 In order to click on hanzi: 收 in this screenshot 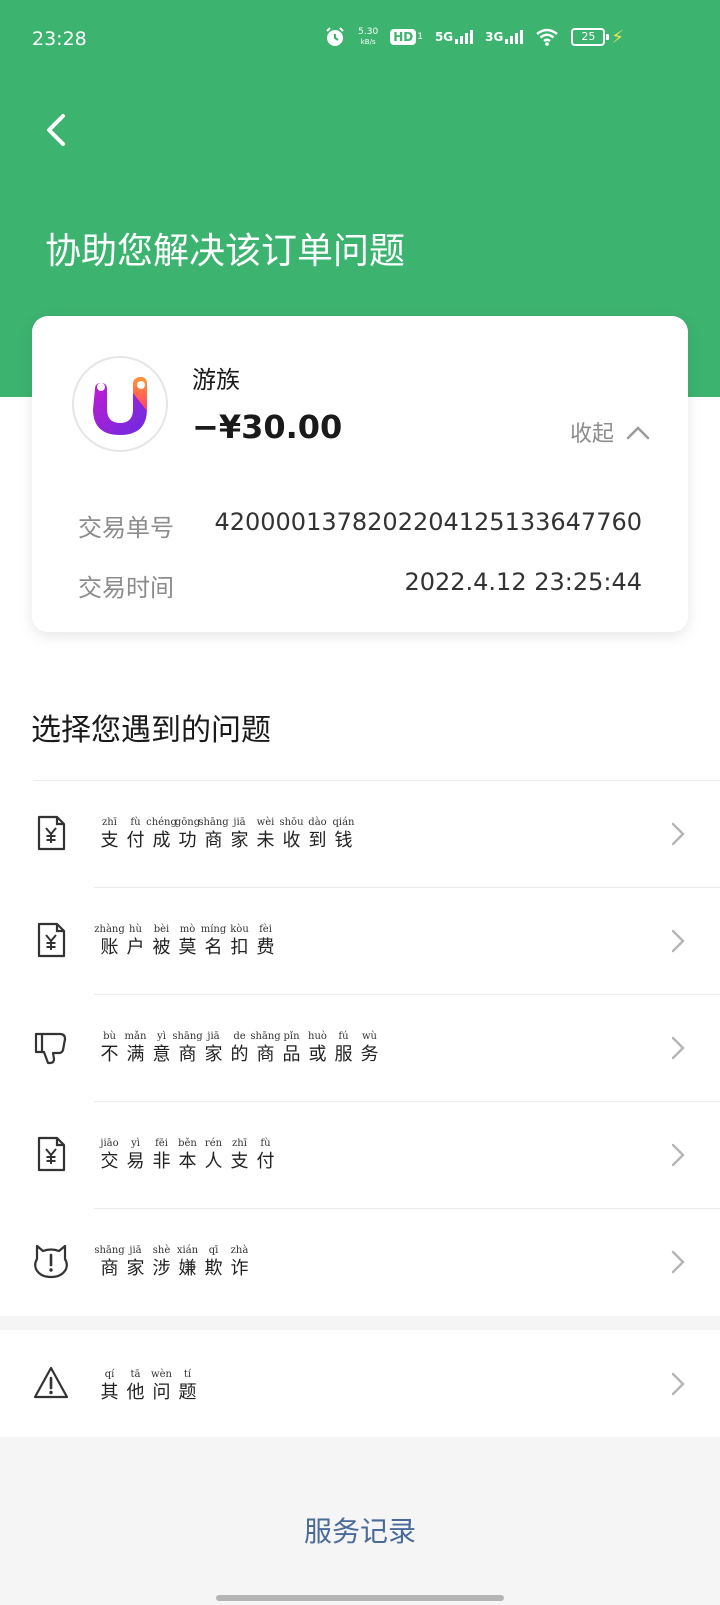, I will do `click(291, 840)`.